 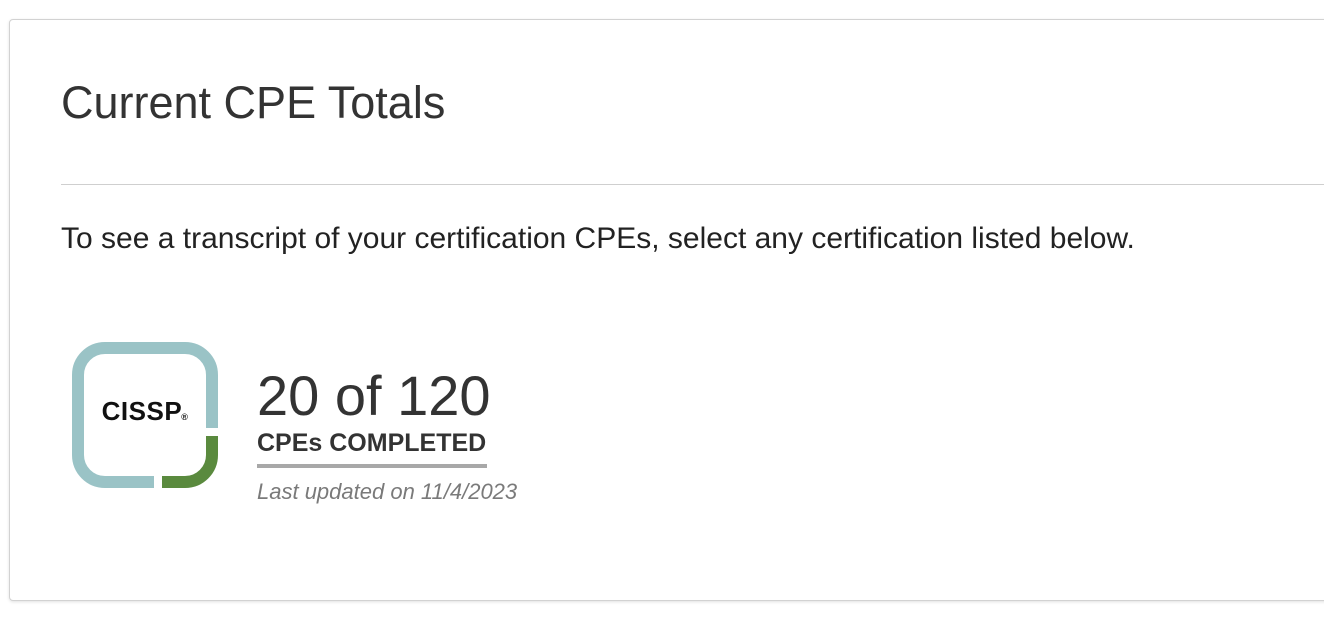 I want to click on cissp-badge-icon: CISSP®, so click(x=145, y=415).